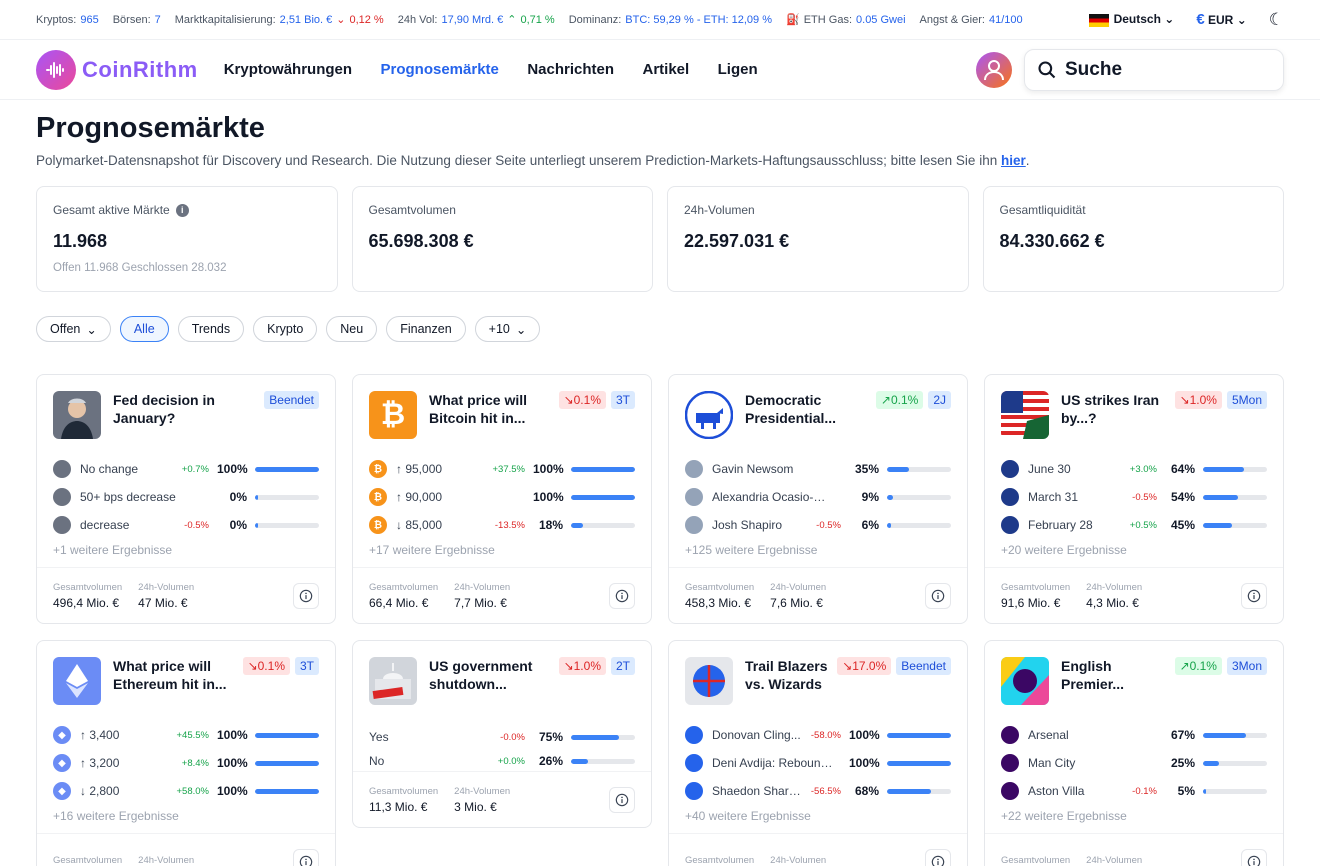 The width and height of the screenshot is (1320, 866). What do you see at coordinates (796, 602) in the screenshot?
I see `day-volume-value: 7,6 Mio. €` at bounding box center [796, 602].